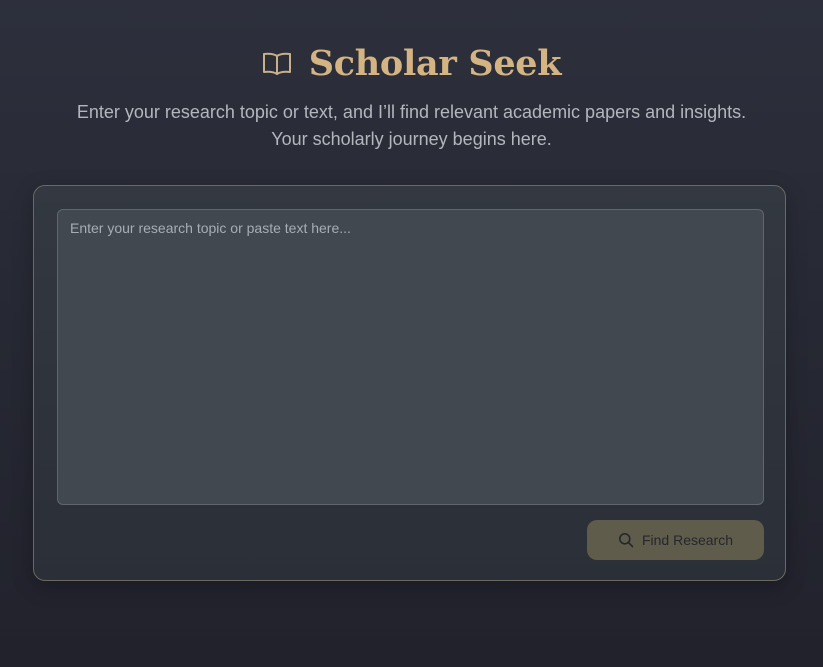 The height and width of the screenshot is (667, 823). Describe the element at coordinates (411, 139) in the screenshot. I see `intro-line-2: Your scholarly journey begins here.` at that location.